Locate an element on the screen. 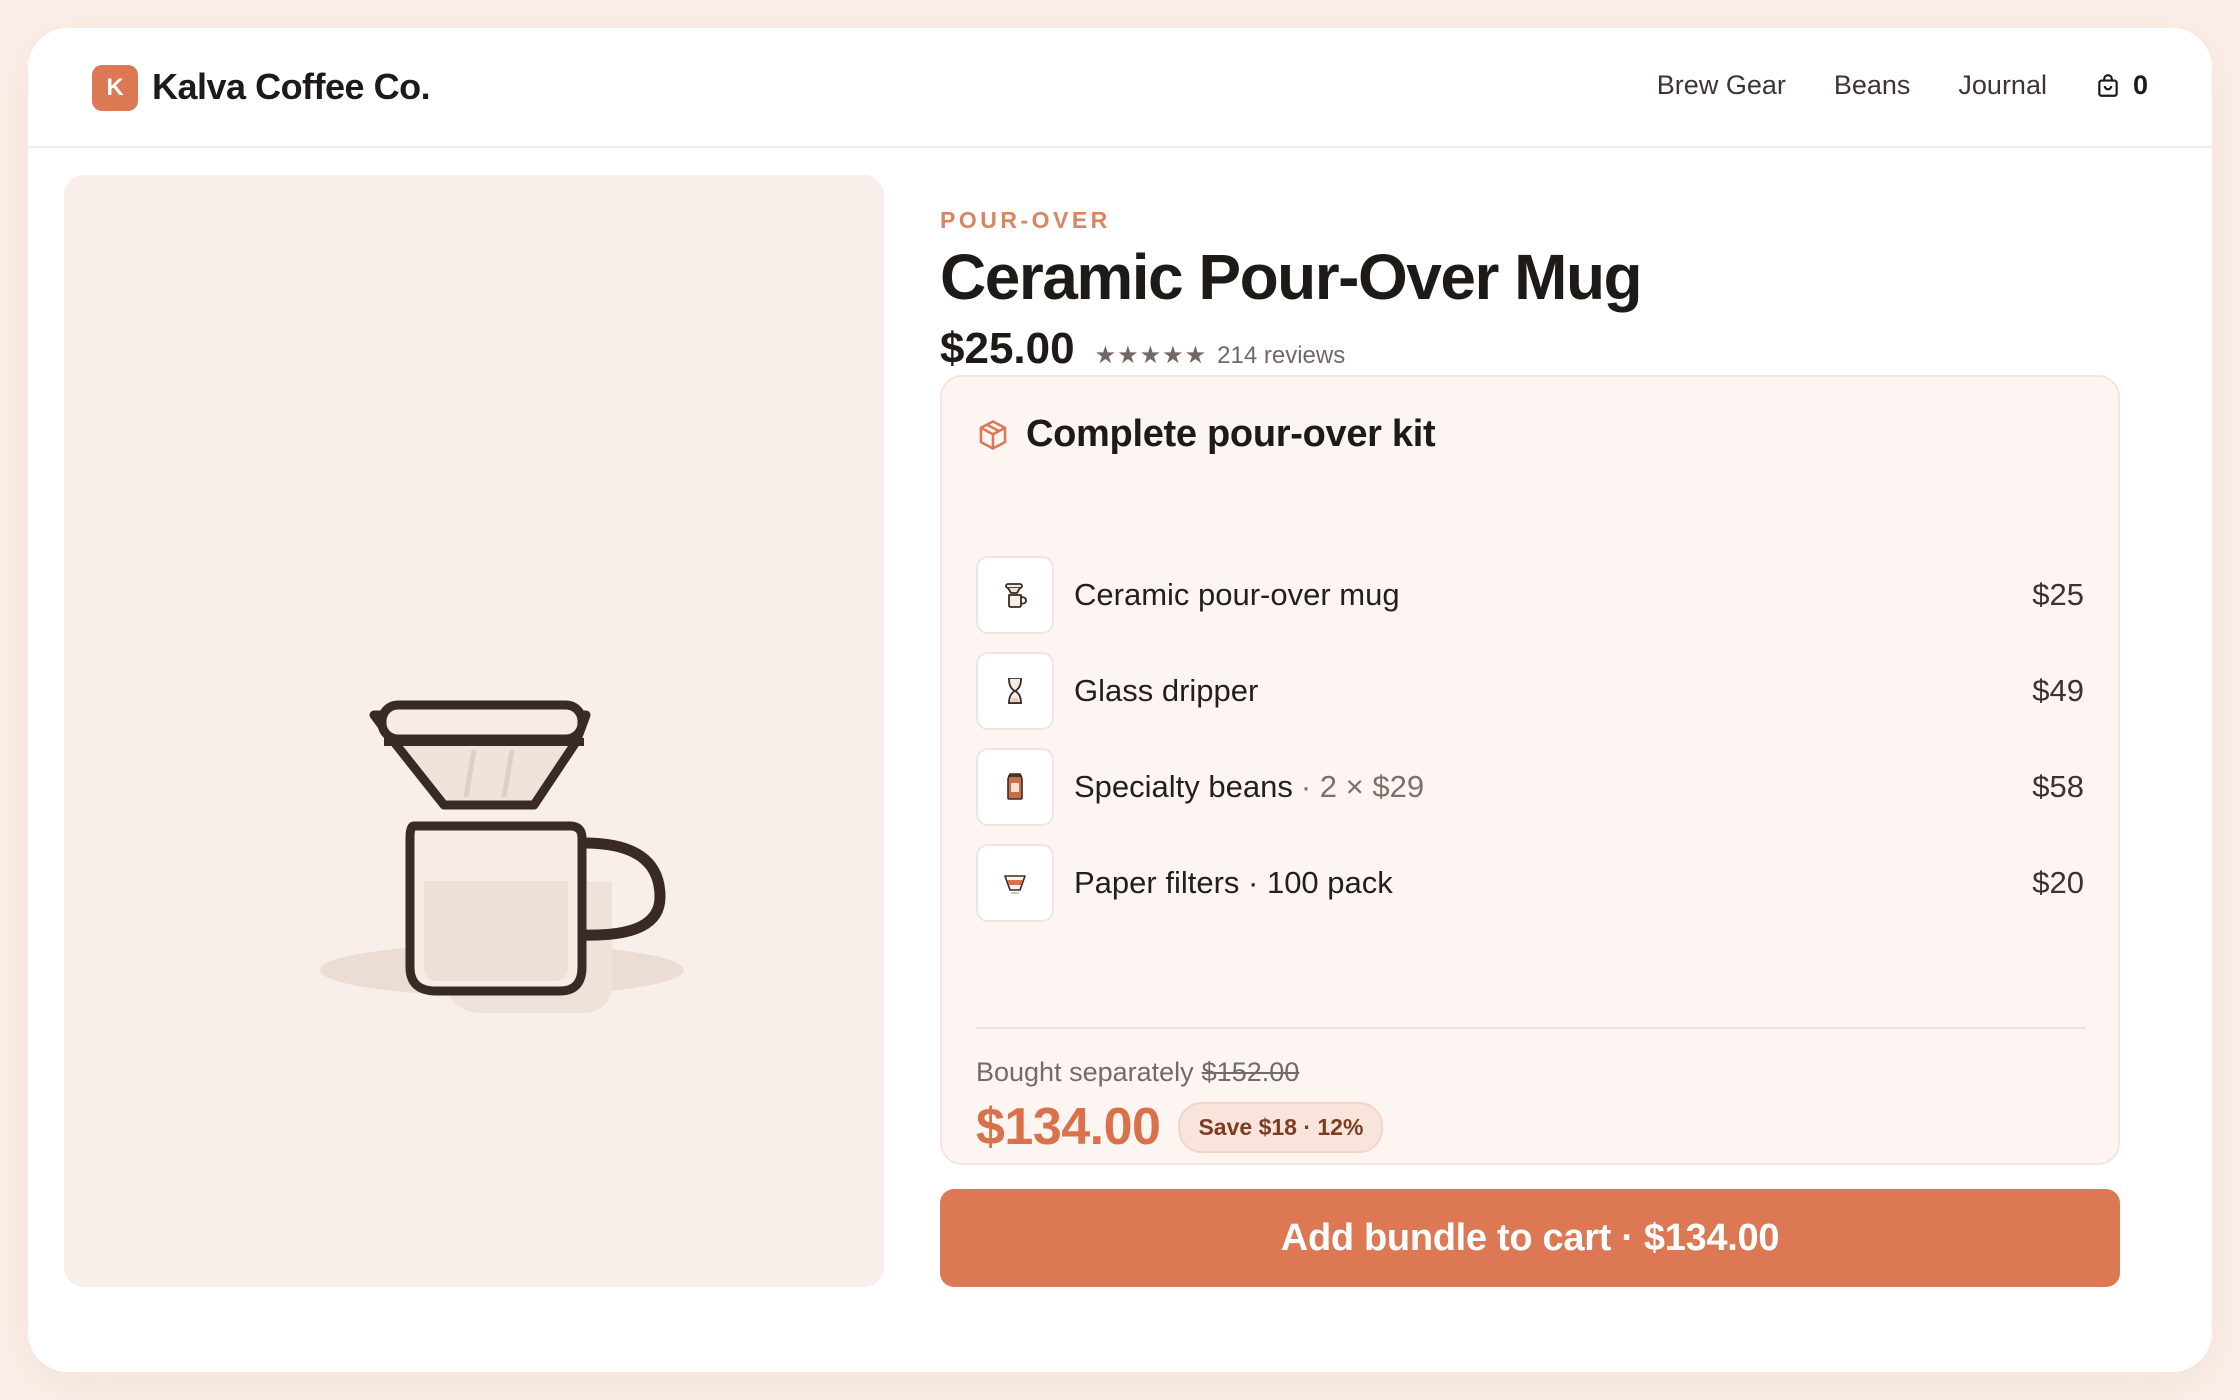  bundle-header: Complete pour-over kit is located at coordinates (1206, 434).